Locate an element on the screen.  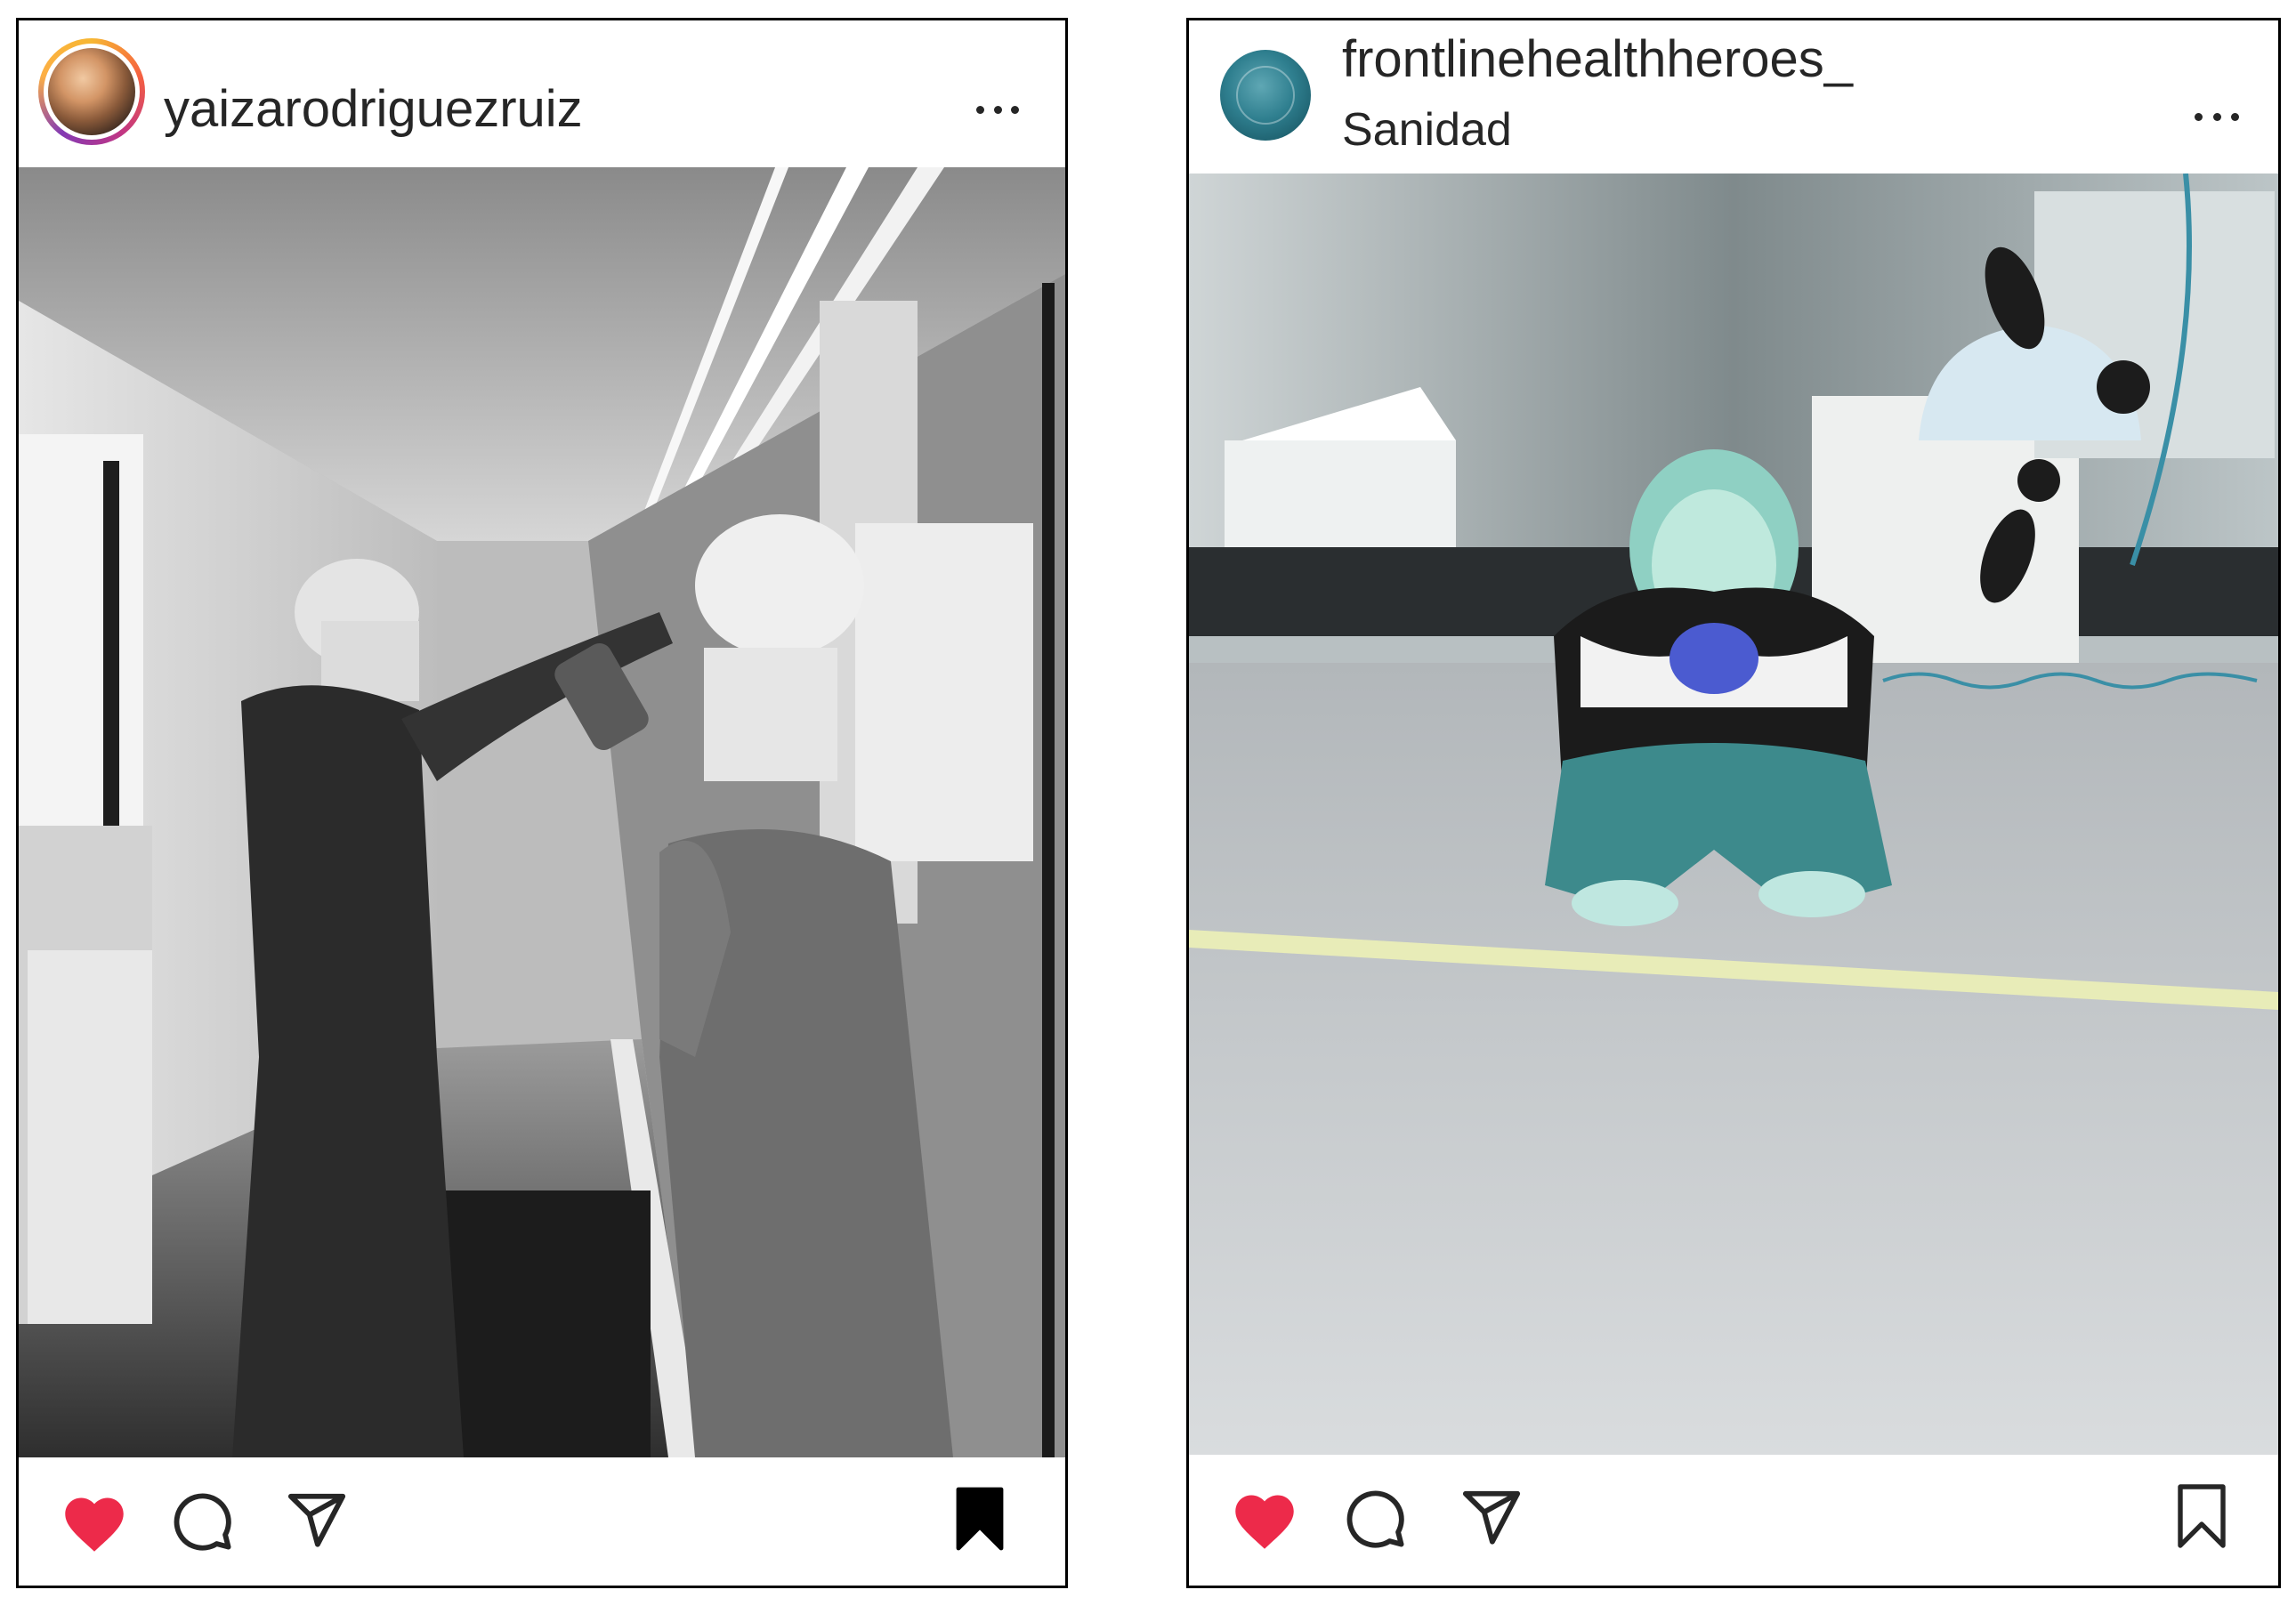
username: yaizarodriguezruiz is located at coordinates (373, 109).